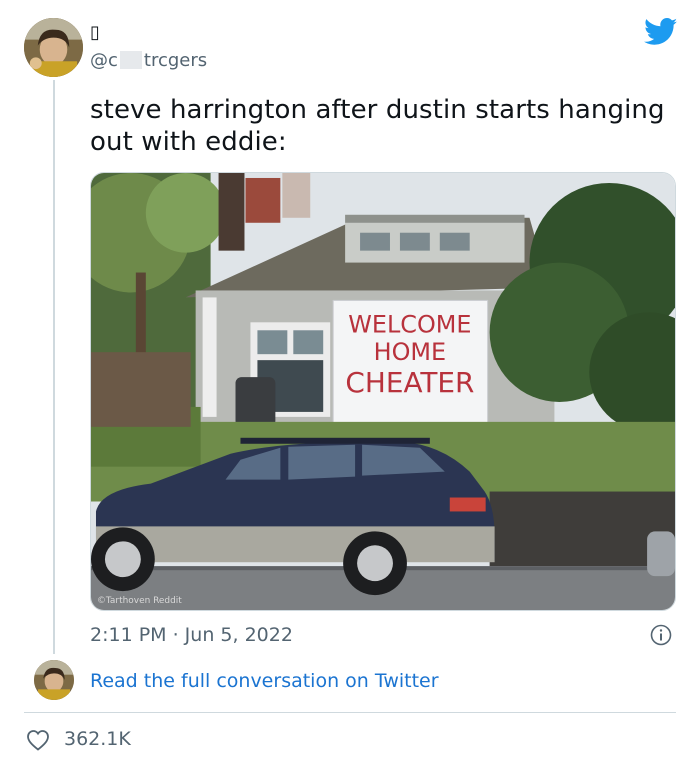  What do you see at coordinates (350, 712) in the screenshot?
I see `footer-divider` at bounding box center [350, 712].